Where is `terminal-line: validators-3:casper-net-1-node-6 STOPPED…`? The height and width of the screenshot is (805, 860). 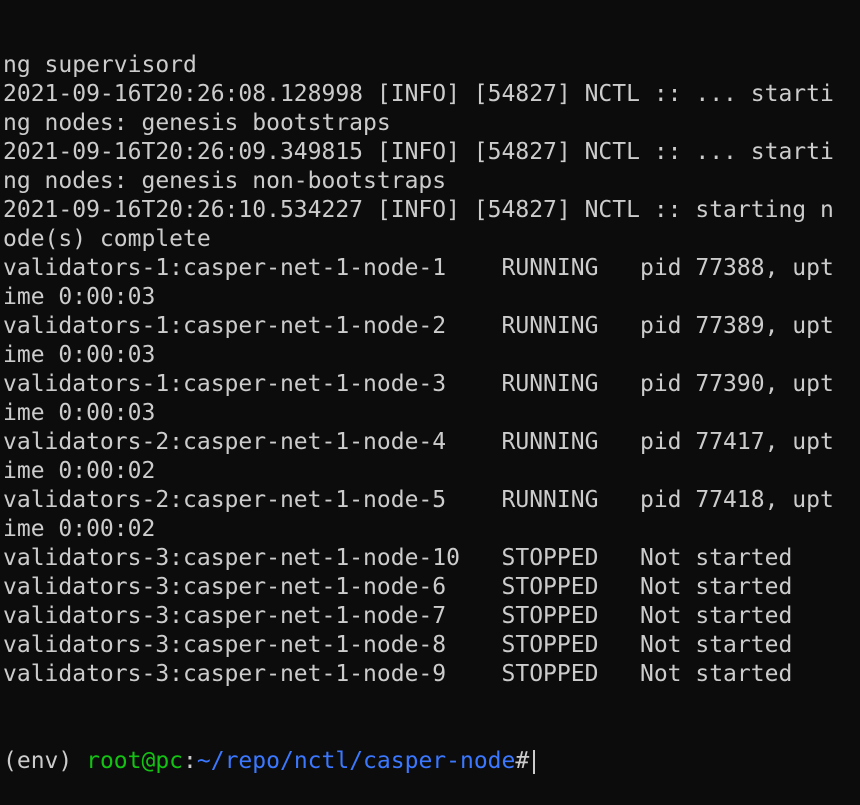
terminal-line: validators-3:casper-net-1-node-6 STOPPED… is located at coordinates (398, 587).